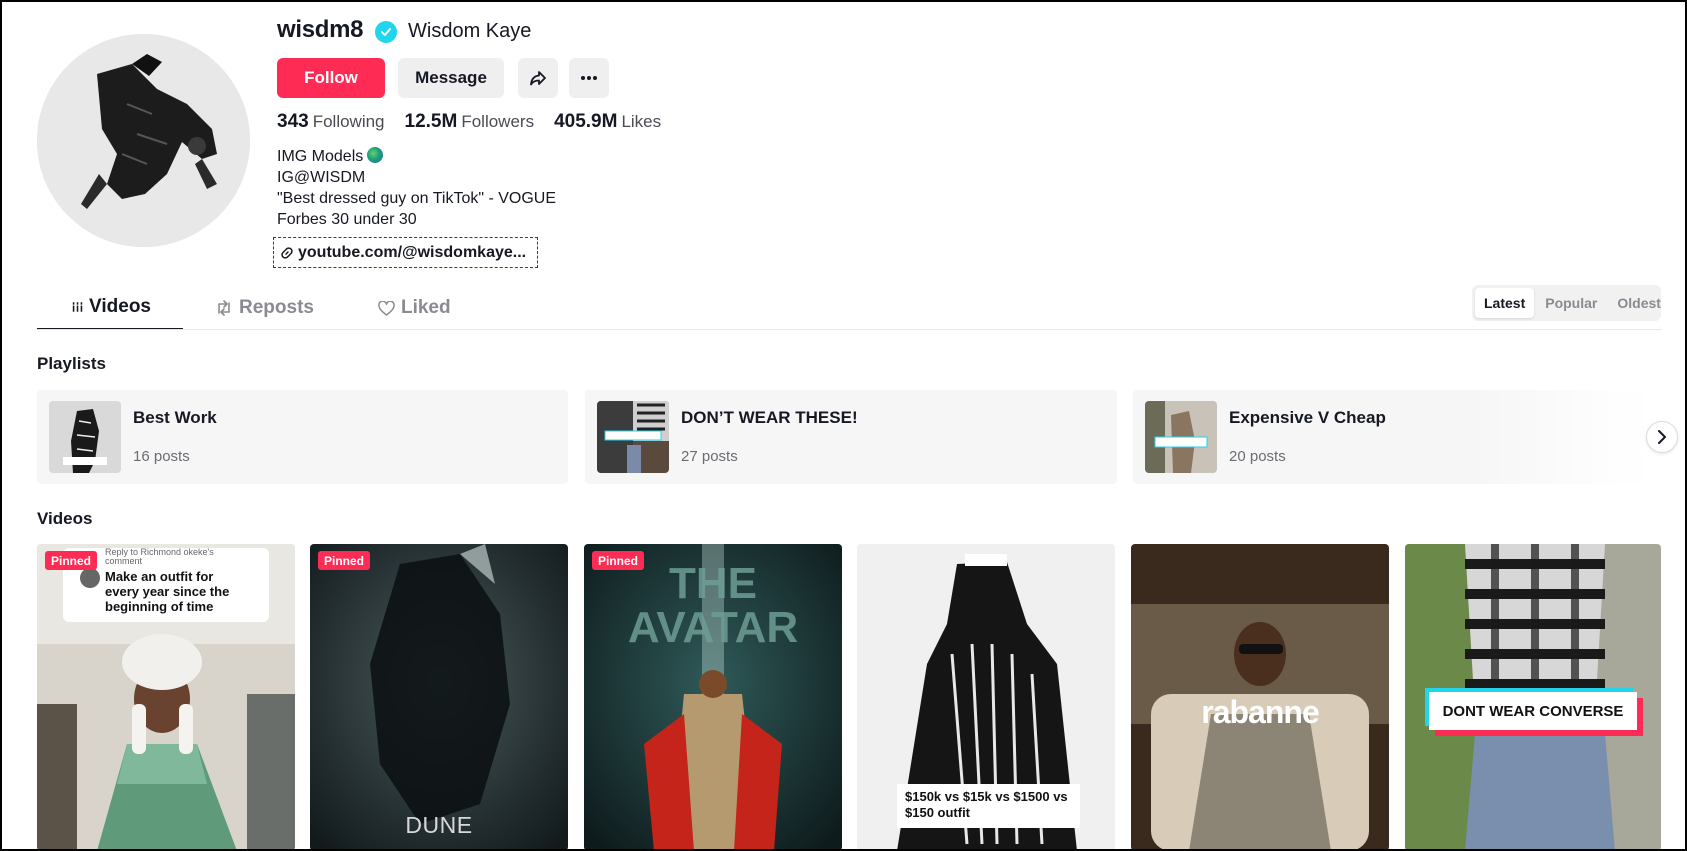  What do you see at coordinates (1257, 456) in the screenshot?
I see `playlist-count: 20 posts` at bounding box center [1257, 456].